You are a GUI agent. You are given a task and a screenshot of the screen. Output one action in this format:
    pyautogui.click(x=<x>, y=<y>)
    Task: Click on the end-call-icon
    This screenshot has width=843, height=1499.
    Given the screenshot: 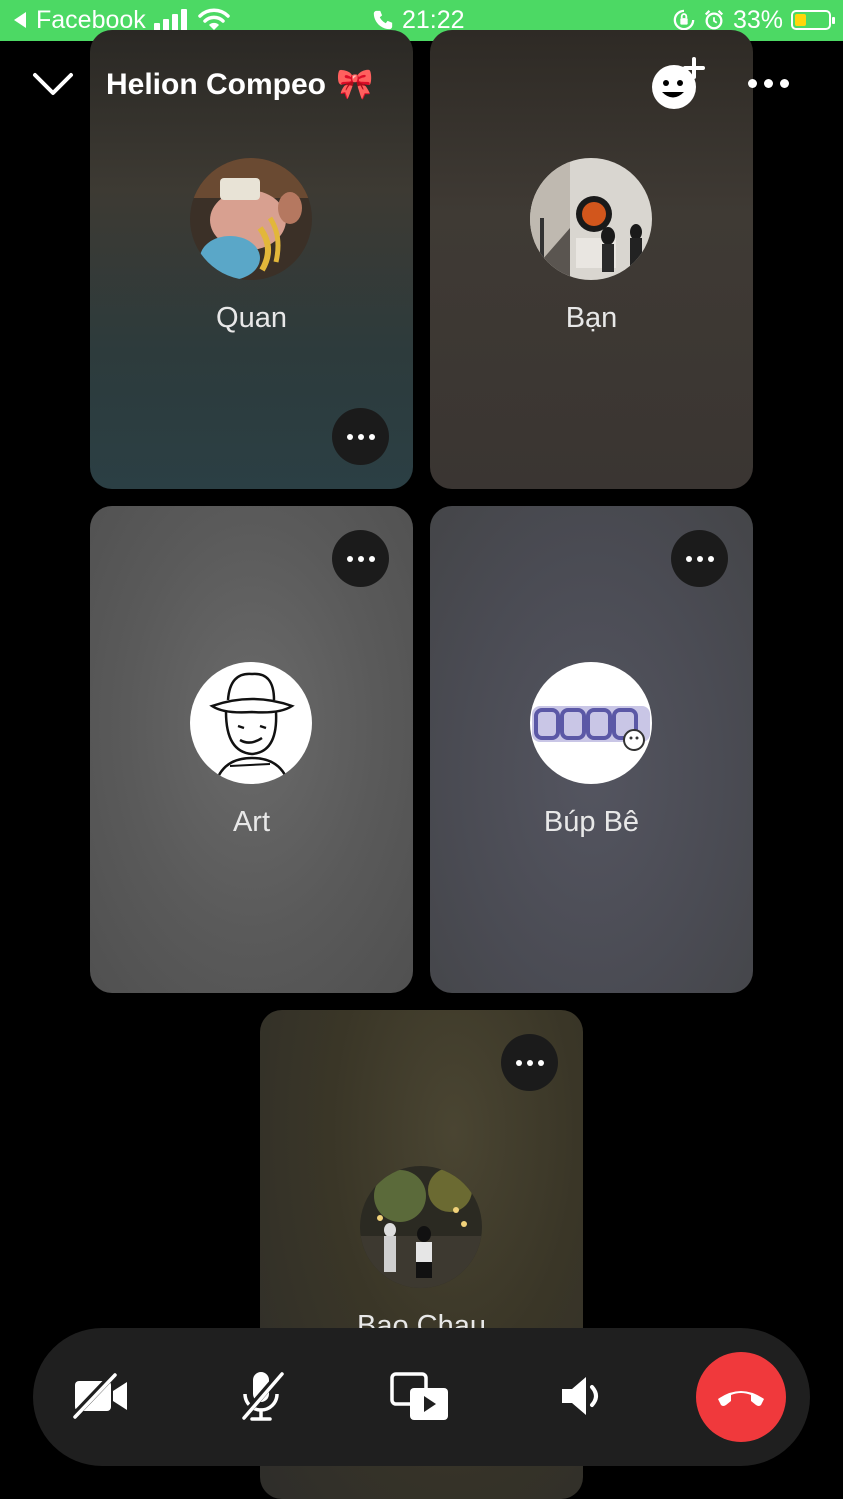 What is the action you would take?
    pyautogui.click(x=741, y=1398)
    